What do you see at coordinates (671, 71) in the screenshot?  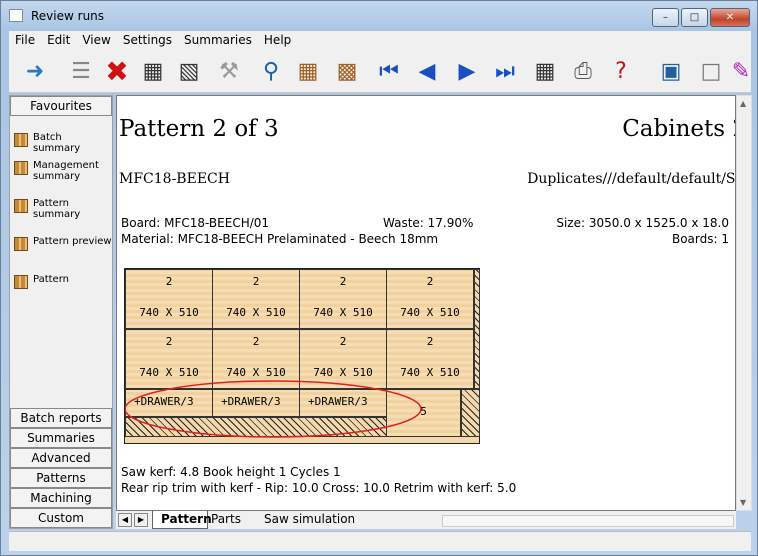 I see `monitor-icon: ▣` at bounding box center [671, 71].